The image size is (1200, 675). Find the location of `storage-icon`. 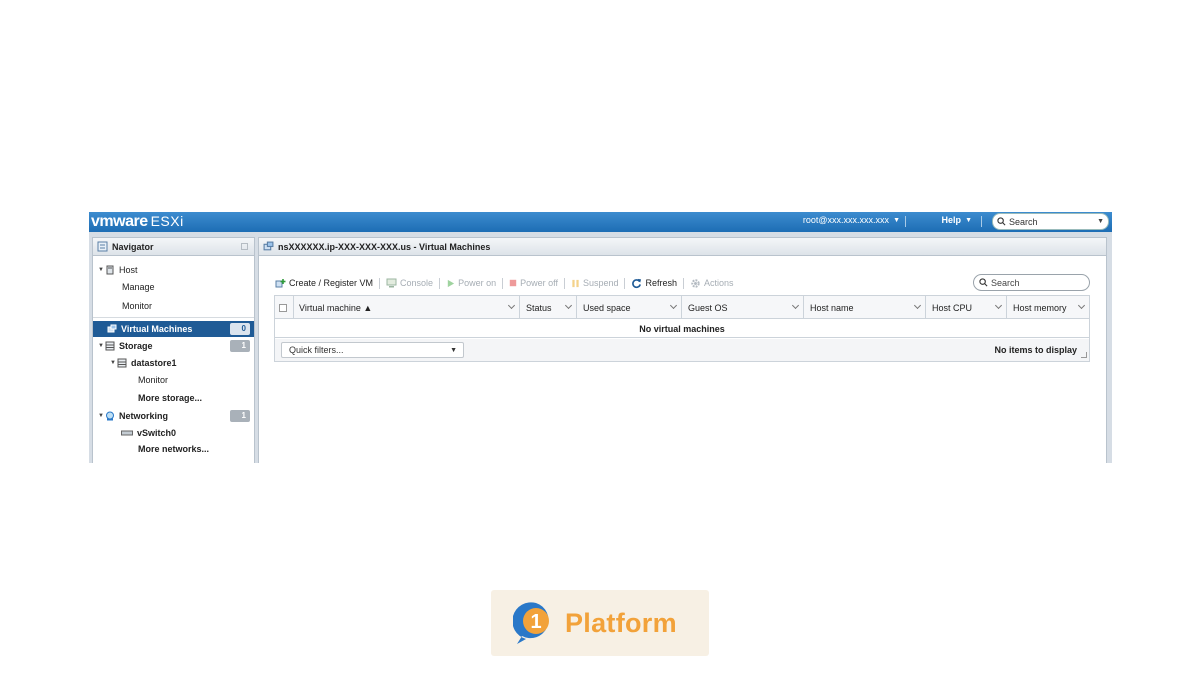

storage-icon is located at coordinates (110, 346).